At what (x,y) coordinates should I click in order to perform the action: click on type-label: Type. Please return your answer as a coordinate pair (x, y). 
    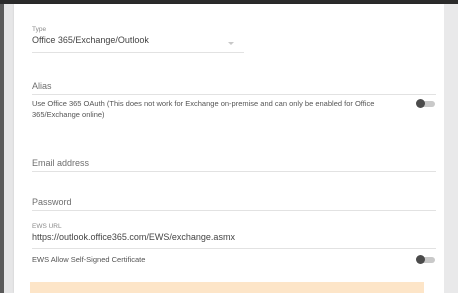
    Looking at the image, I should click on (39, 29).